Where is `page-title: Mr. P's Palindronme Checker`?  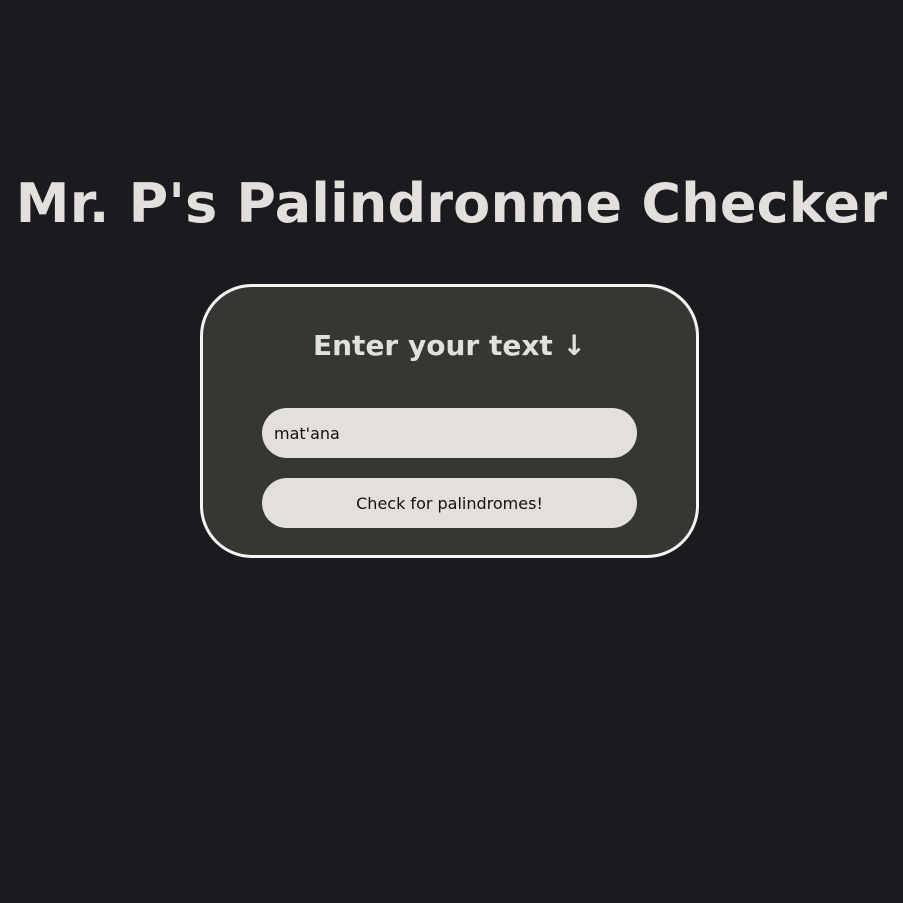 page-title: Mr. P's Palindronme Checker is located at coordinates (451, 203).